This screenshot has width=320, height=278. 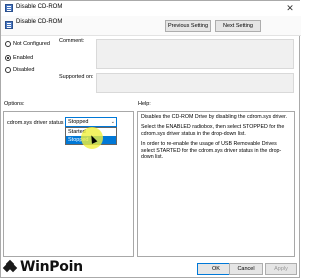 I want to click on title-bar: Disable CD-ROM ✕, so click(x=151, y=8).